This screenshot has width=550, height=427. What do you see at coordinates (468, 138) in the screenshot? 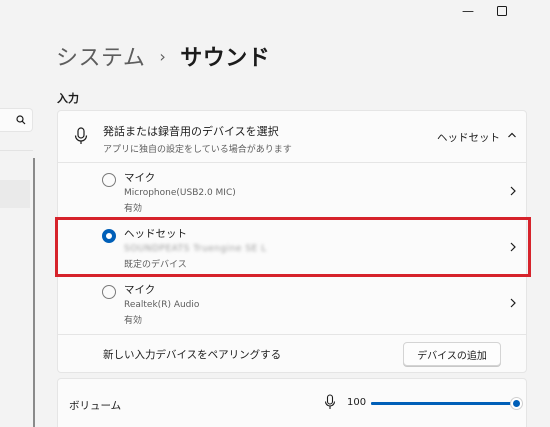
I see `selected-device-value: ヘッドセット` at bounding box center [468, 138].